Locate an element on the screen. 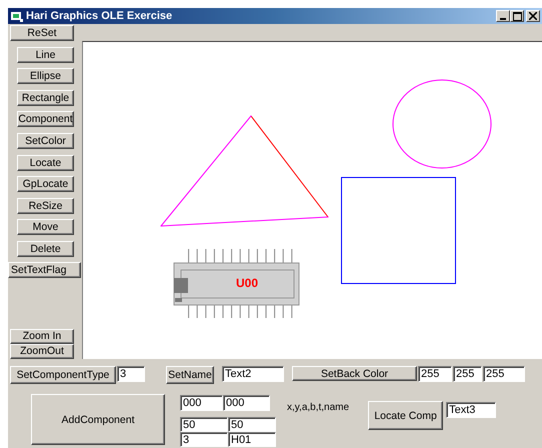  x-field: 000 is located at coordinates (201, 403).